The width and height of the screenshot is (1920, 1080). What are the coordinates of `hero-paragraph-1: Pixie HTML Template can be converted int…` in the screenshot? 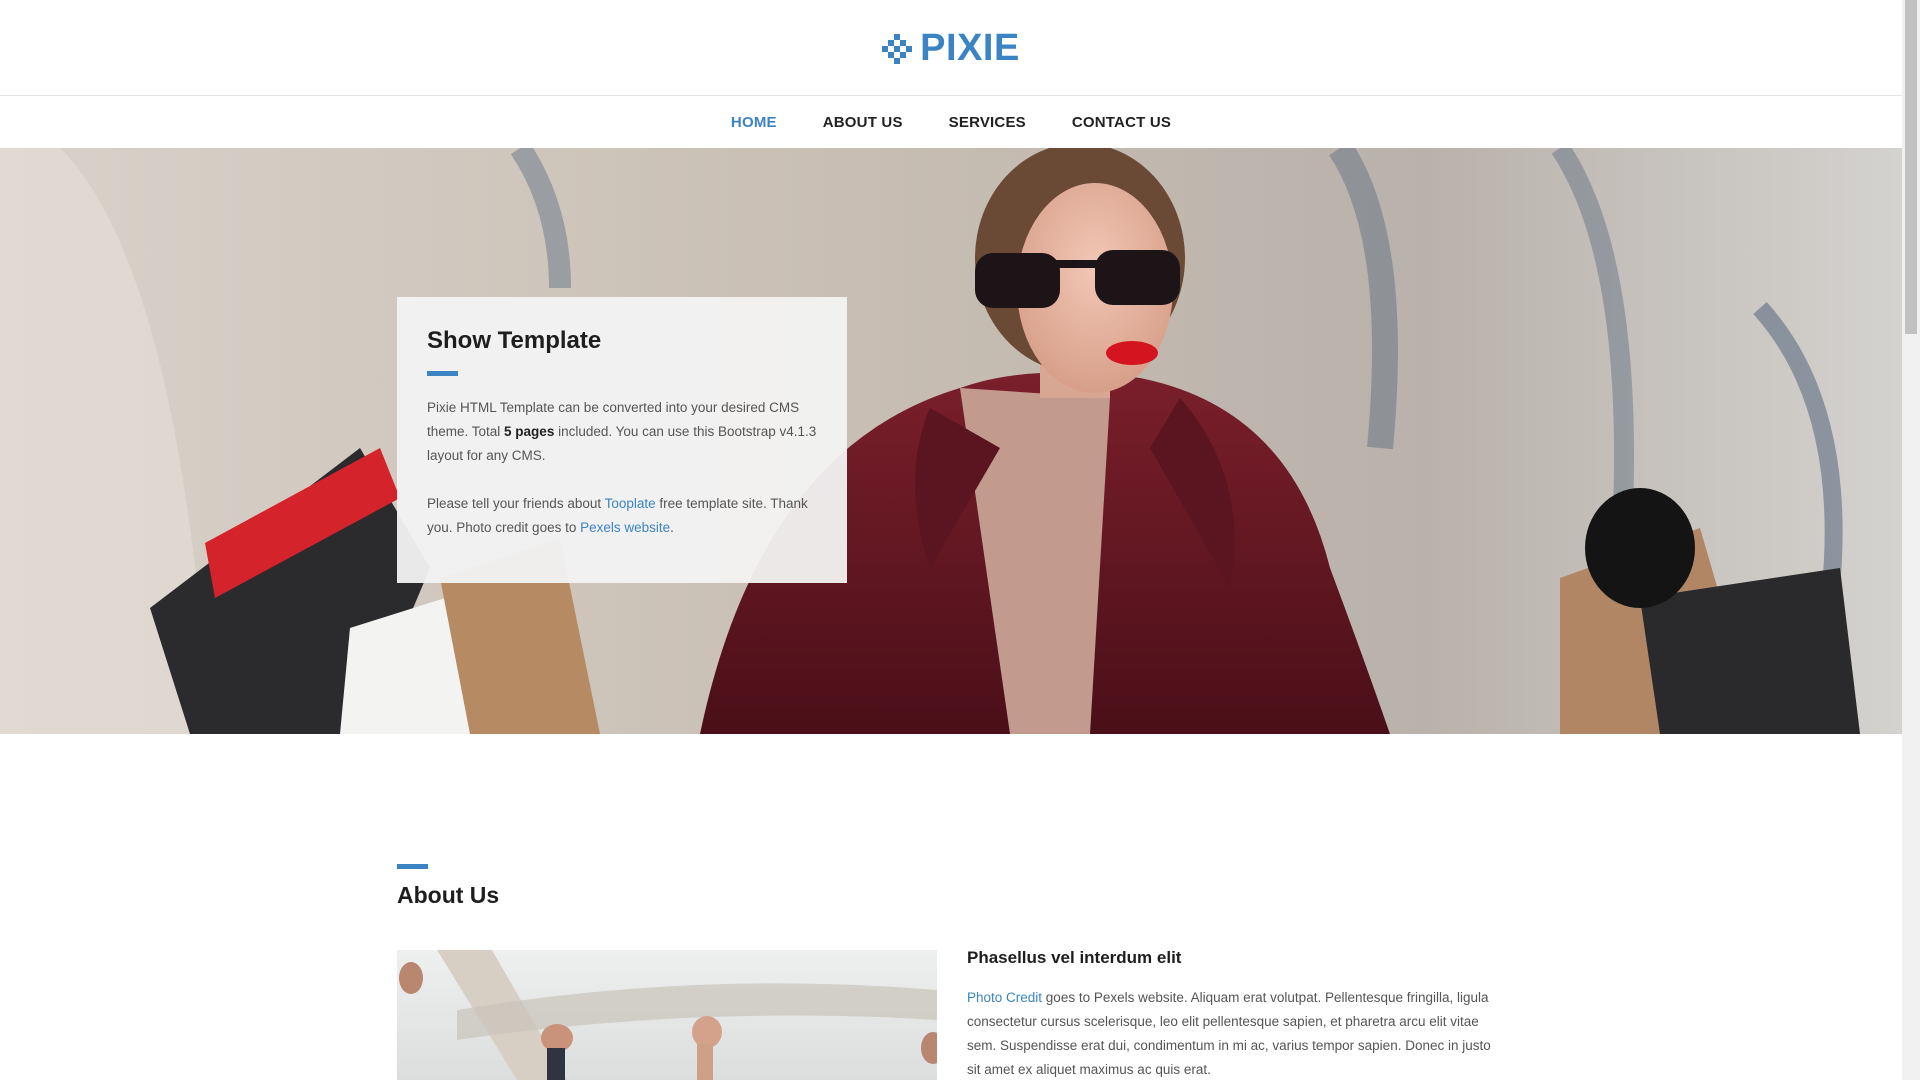 It's located at (622, 432).